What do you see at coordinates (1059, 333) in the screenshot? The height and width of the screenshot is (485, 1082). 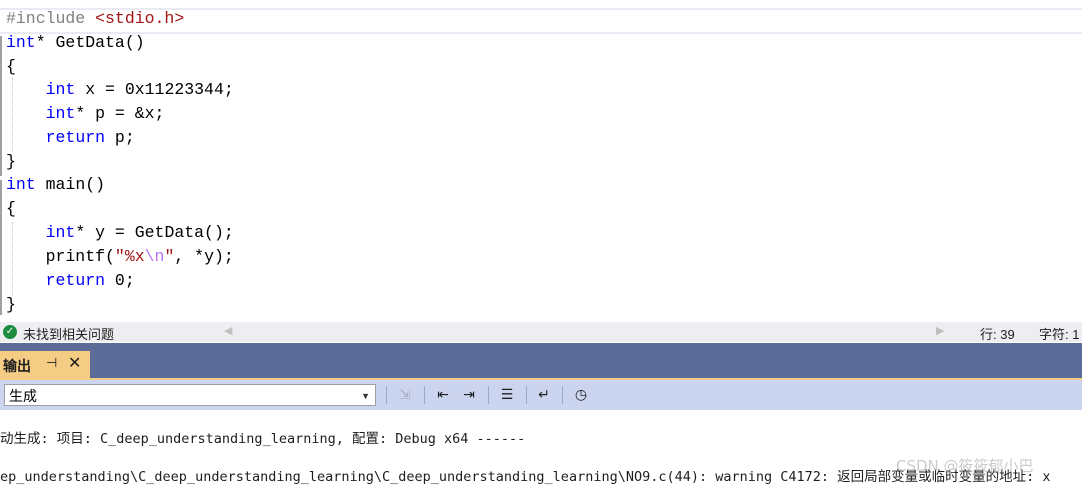 I see `char-indicator: 字符: 1` at bounding box center [1059, 333].